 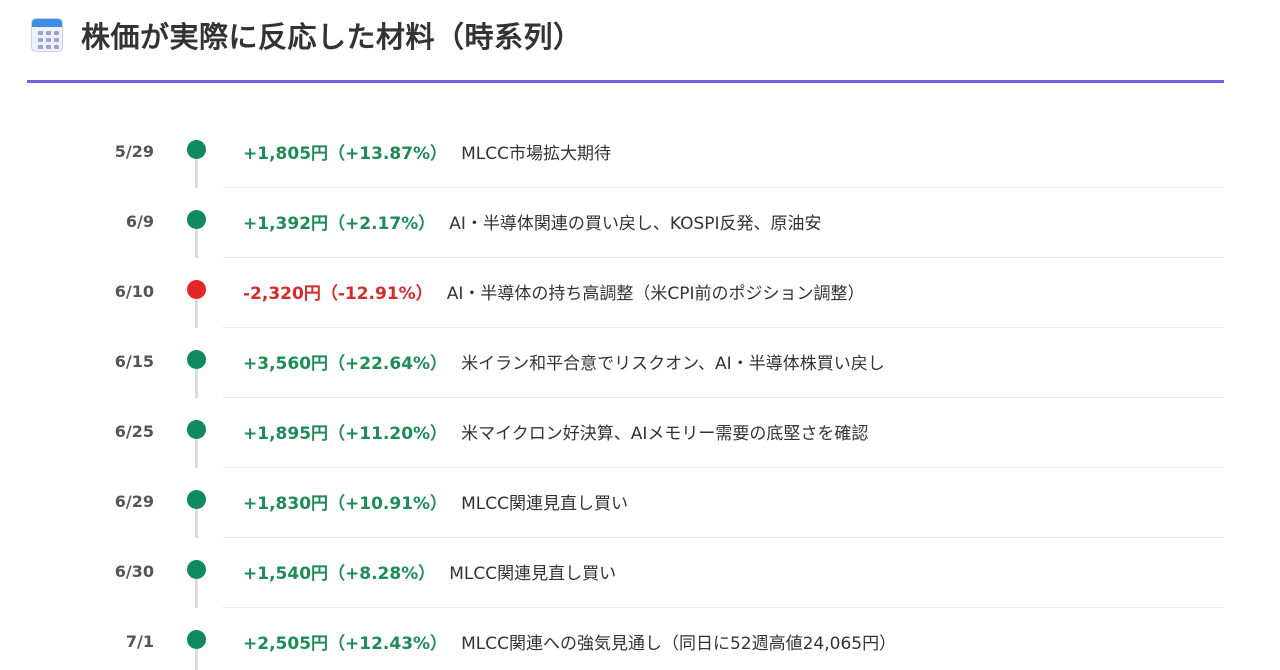 What do you see at coordinates (673, 364) in the screenshot?
I see `event-note: 米イラン和平合意でリスクオン、AI・半導体株買い戻し` at bounding box center [673, 364].